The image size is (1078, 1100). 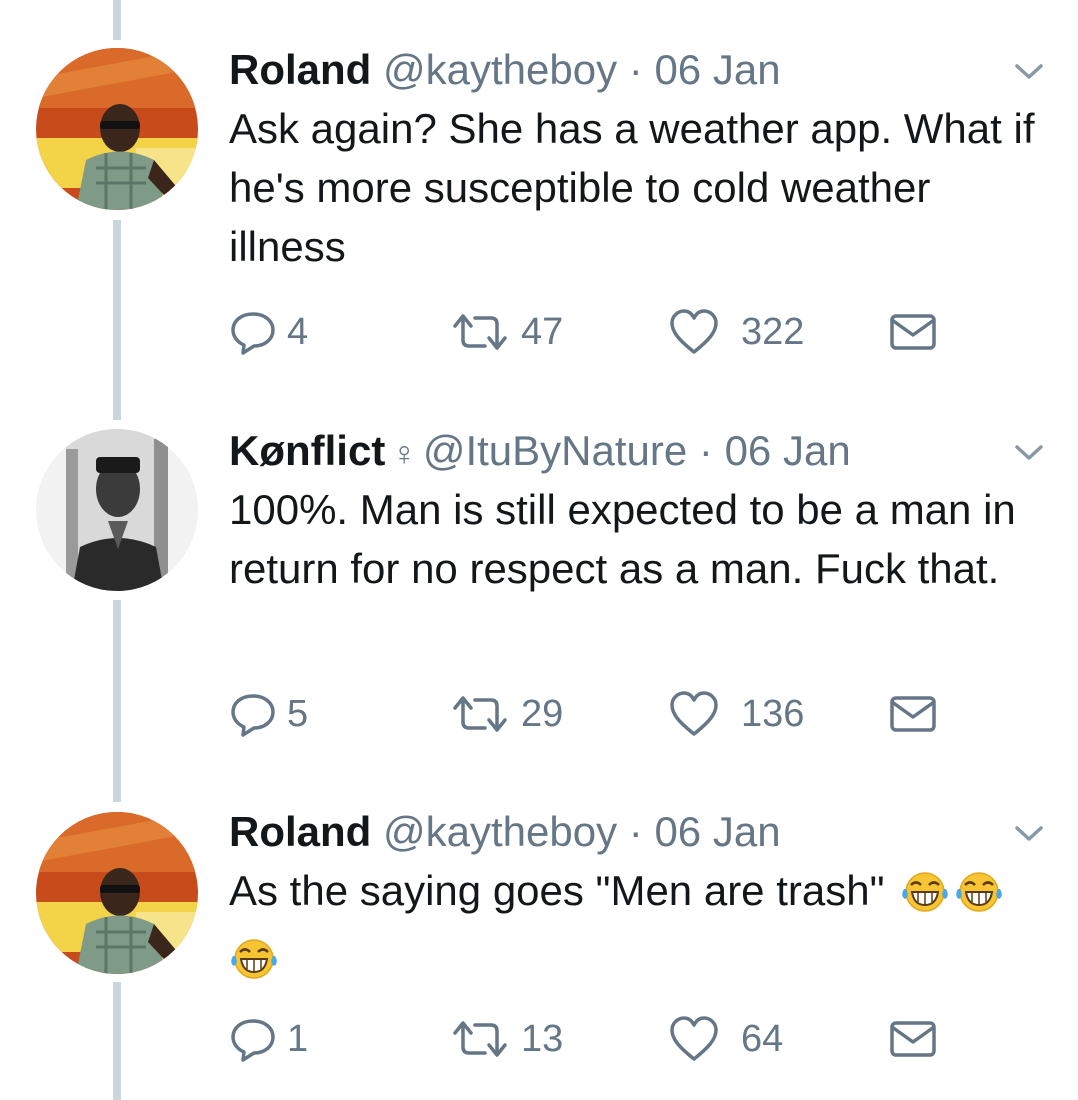 What do you see at coordinates (298, 1038) in the screenshot?
I see `reply-count: 1` at bounding box center [298, 1038].